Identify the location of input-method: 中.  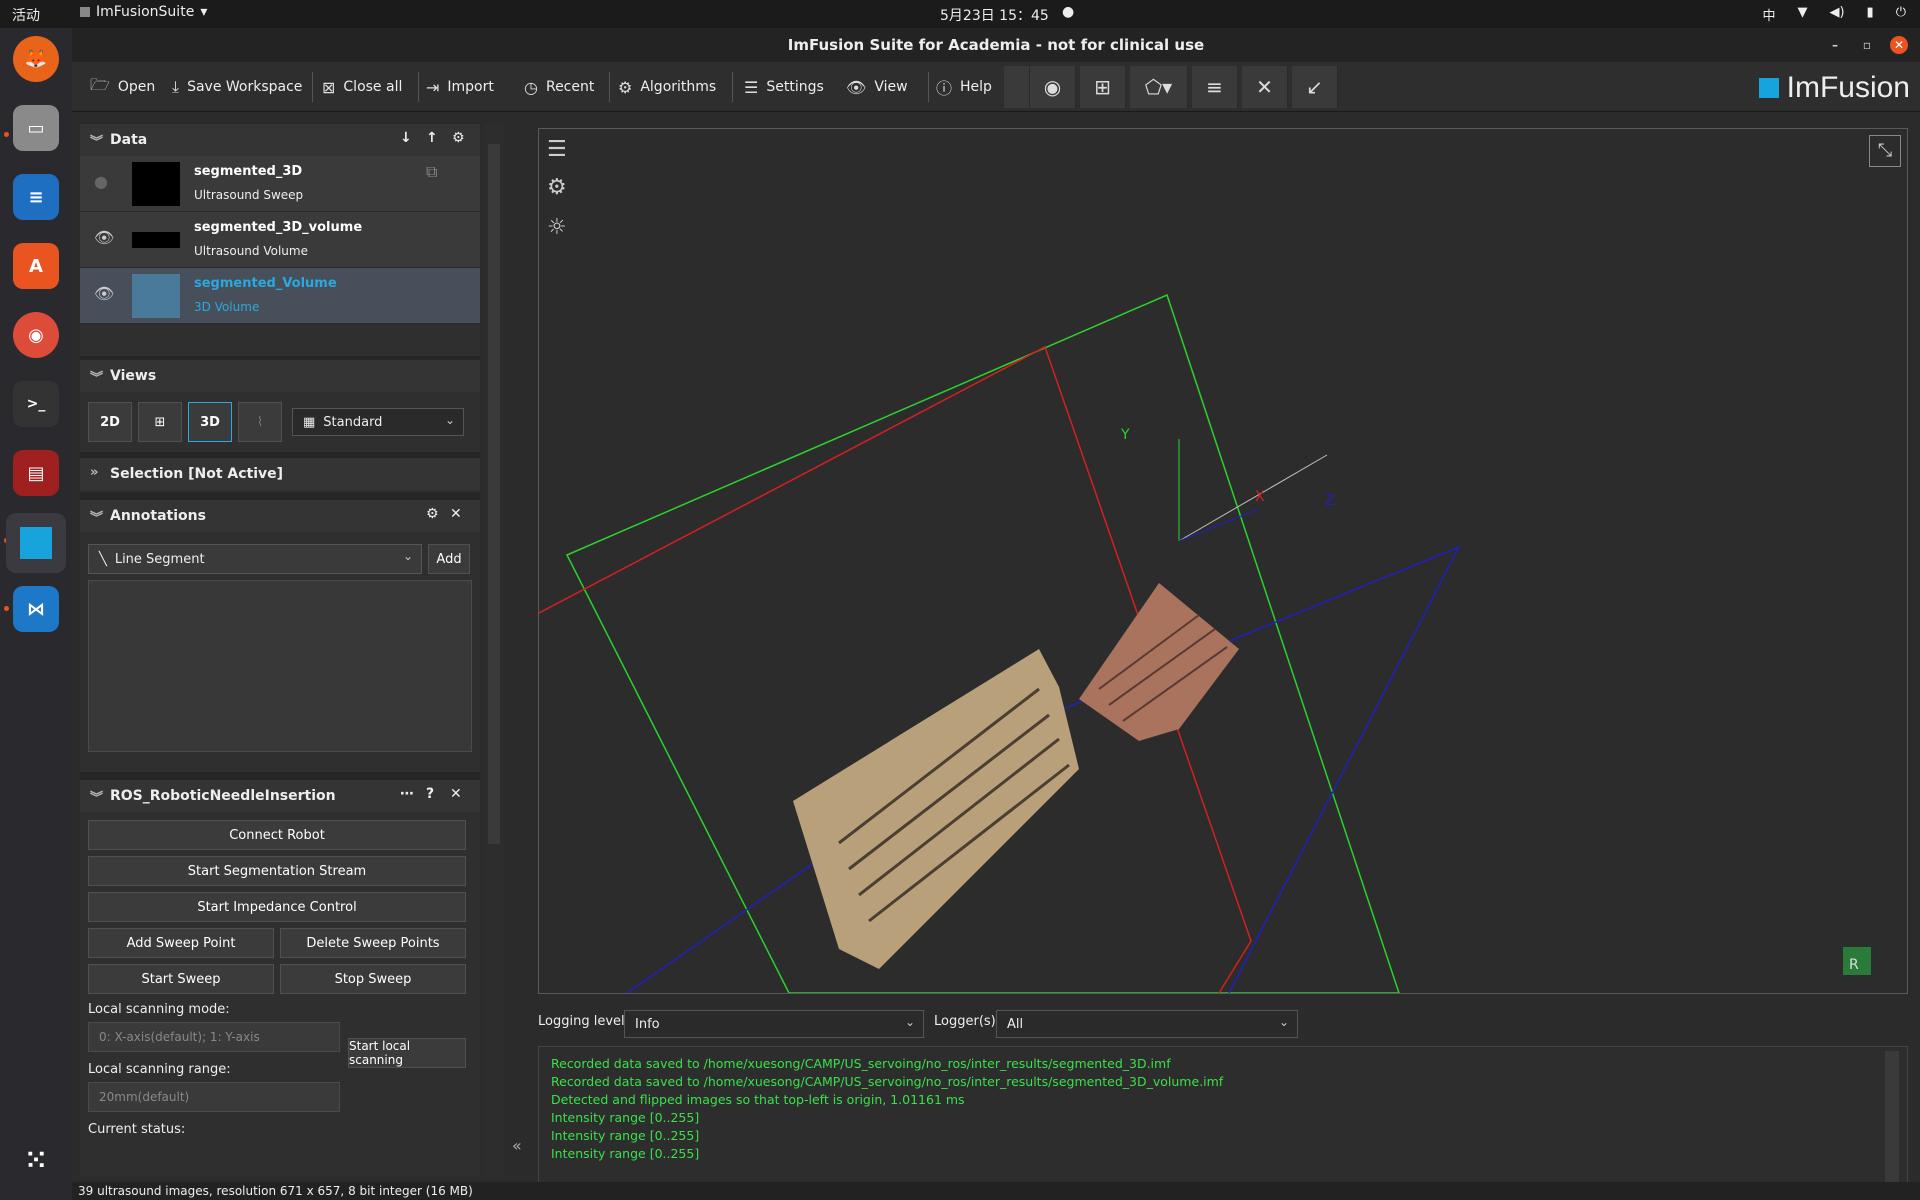
(1768, 14).